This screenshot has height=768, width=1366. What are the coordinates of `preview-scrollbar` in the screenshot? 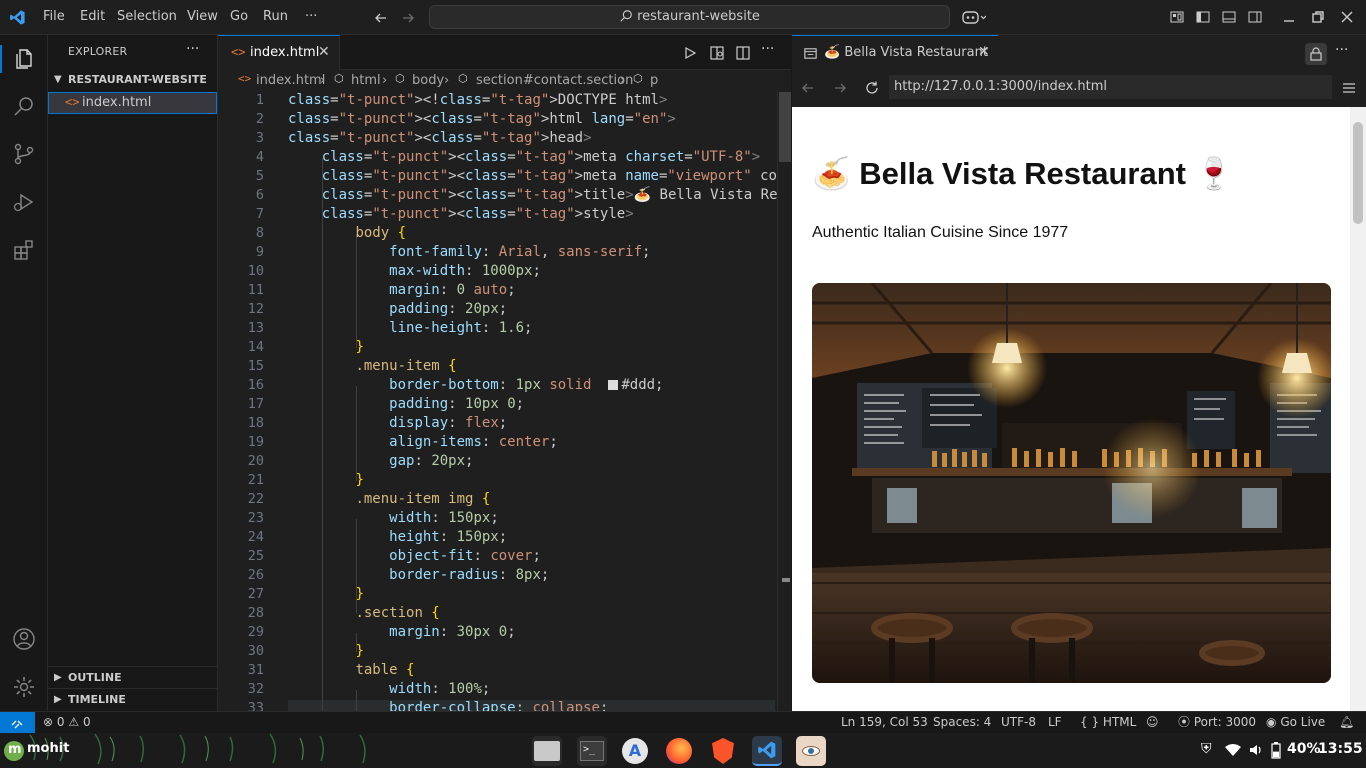 It's located at (1358, 409).